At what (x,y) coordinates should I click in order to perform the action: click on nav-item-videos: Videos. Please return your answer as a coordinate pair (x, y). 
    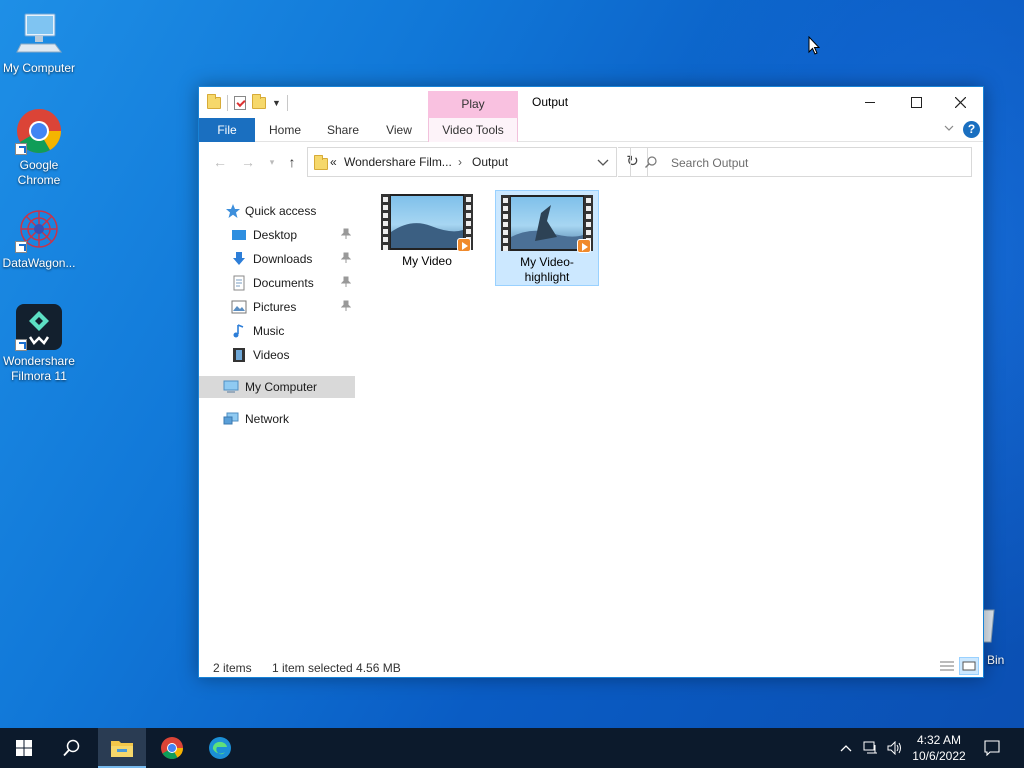
    Looking at the image, I should click on (277, 355).